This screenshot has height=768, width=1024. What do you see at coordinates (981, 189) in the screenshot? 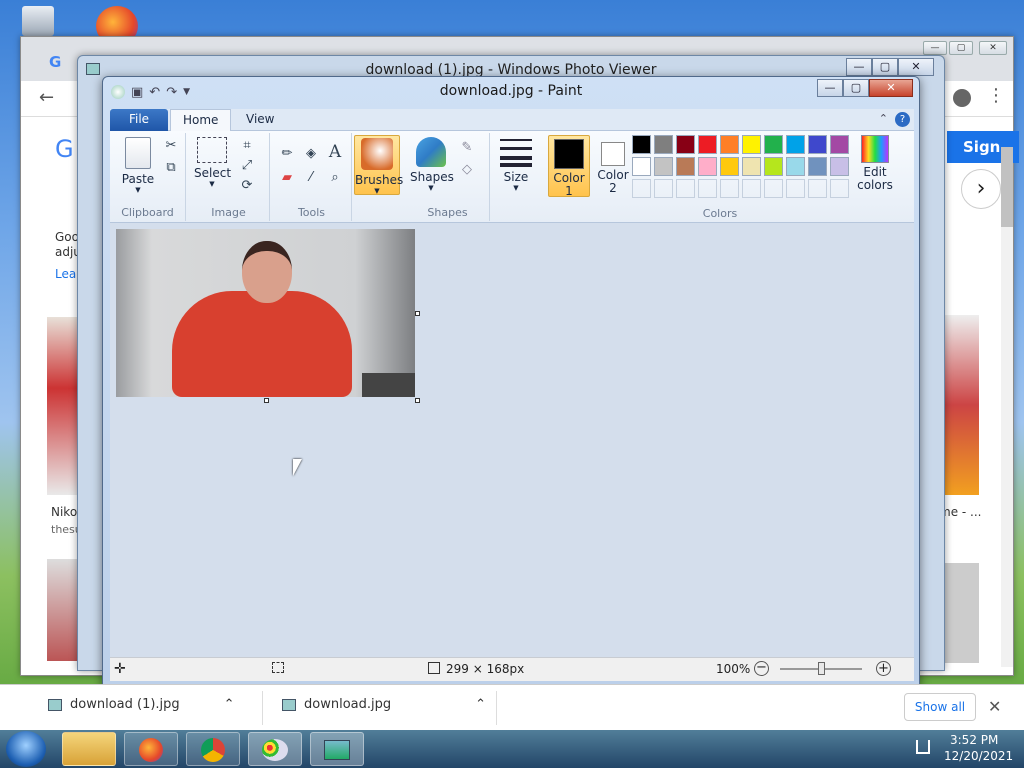
I see `next-arrow-icon: ›` at bounding box center [981, 189].